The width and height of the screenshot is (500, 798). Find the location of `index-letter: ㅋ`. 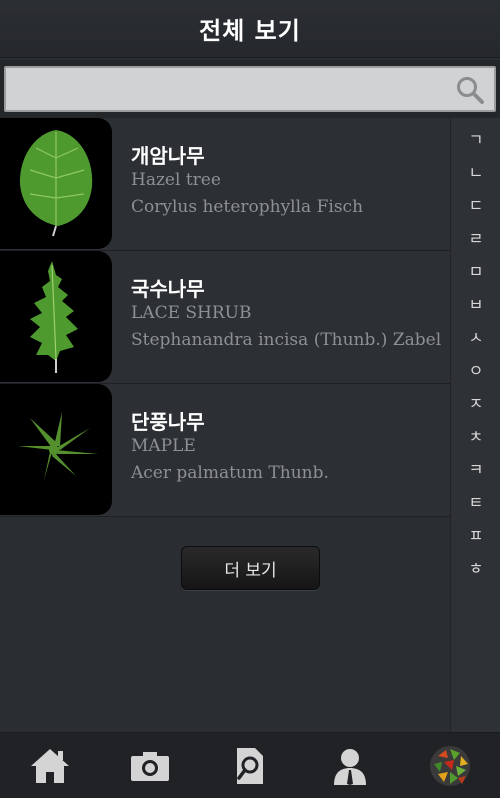

index-letter: ㅋ is located at coordinates (475, 470).